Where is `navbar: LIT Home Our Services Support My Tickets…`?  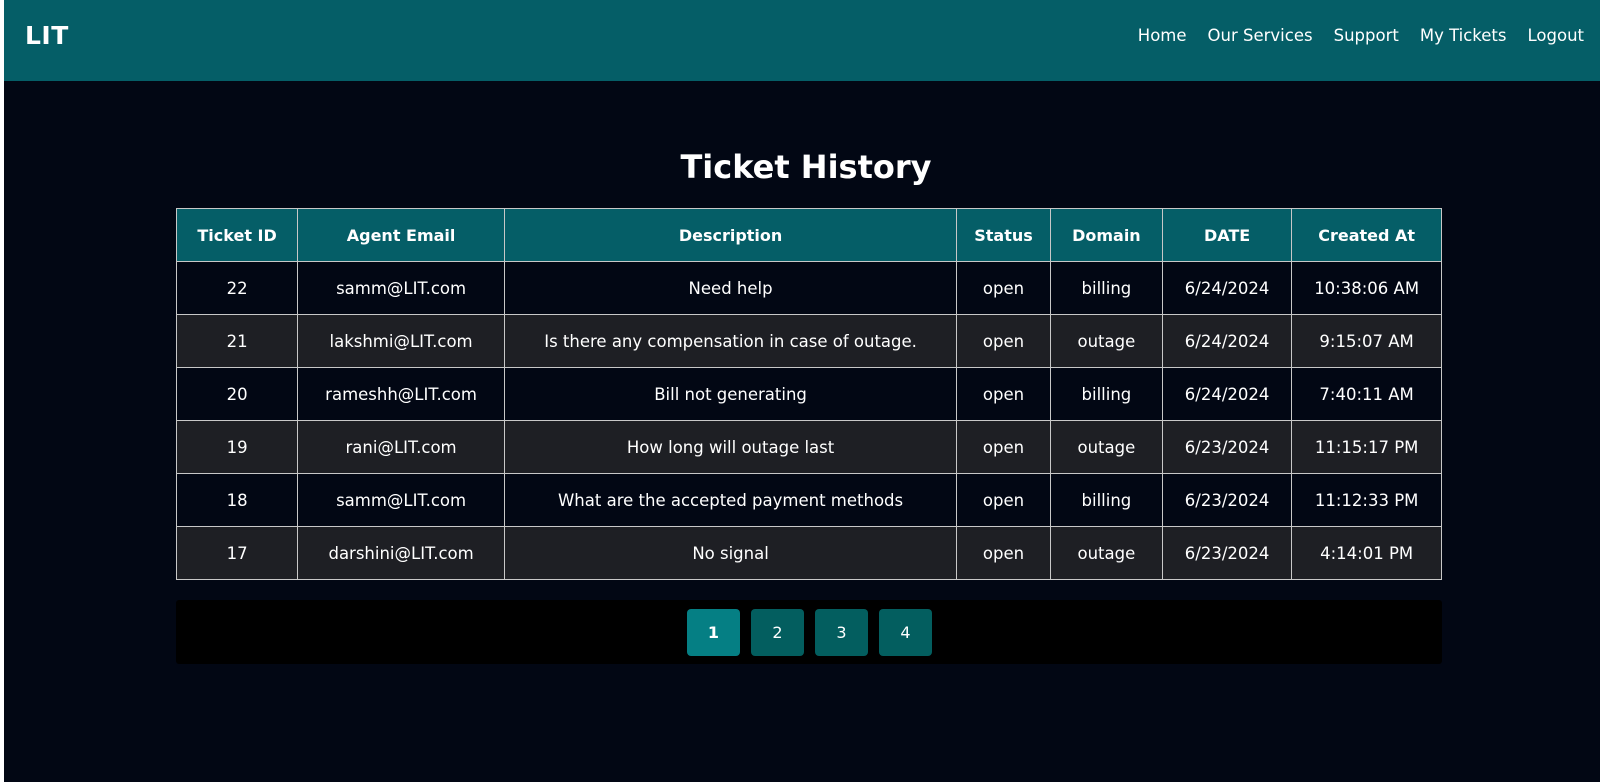 navbar: LIT Home Our Services Support My Tickets… is located at coordinates (802, 40).